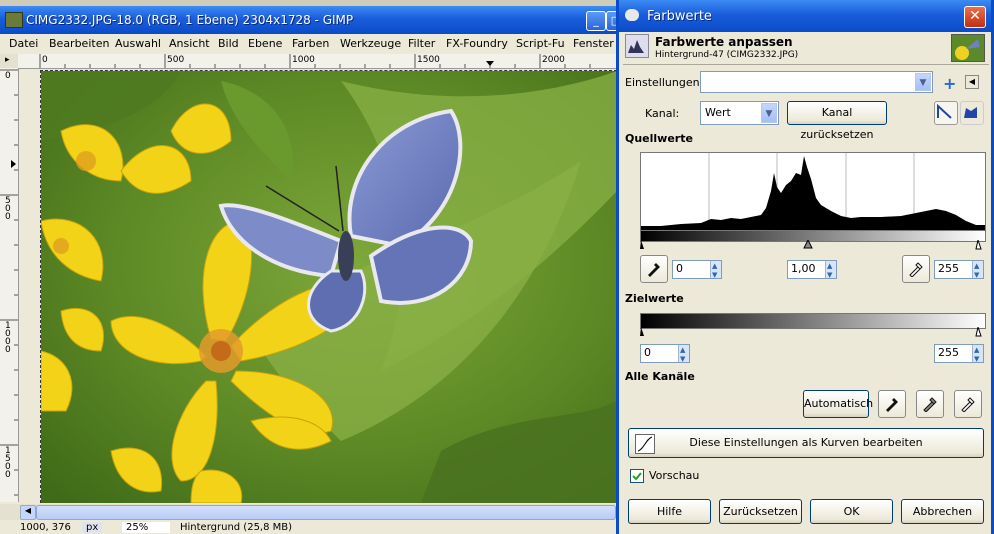 Image resolution: width=994 pixels, height=534 pixels. I want to click on close-icon: ✕, so click(975, 17).